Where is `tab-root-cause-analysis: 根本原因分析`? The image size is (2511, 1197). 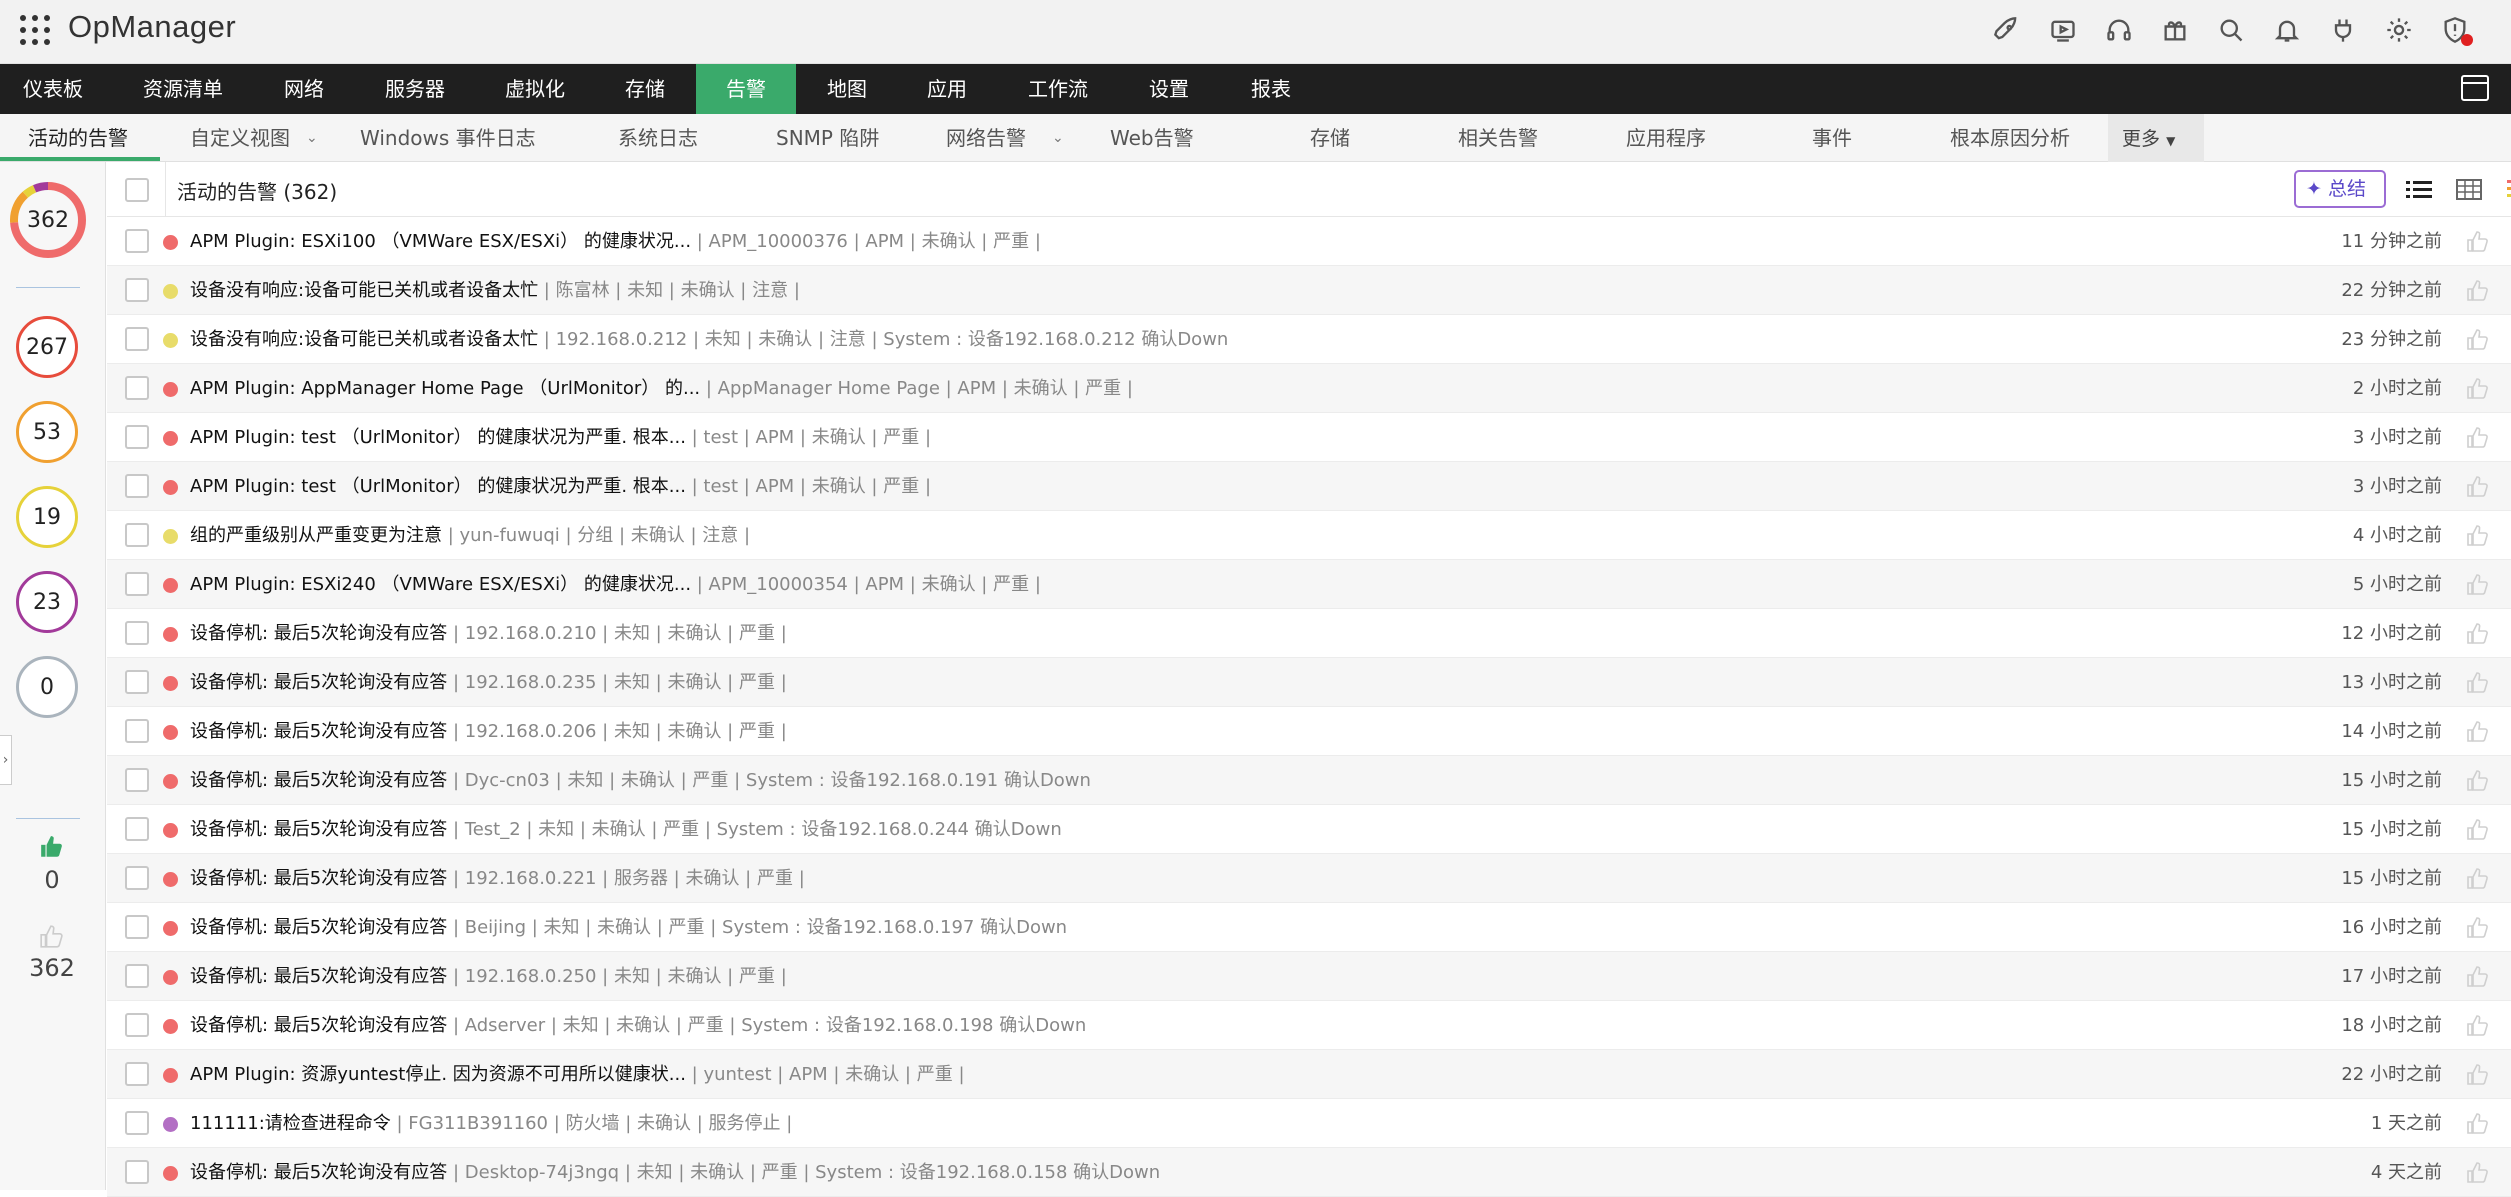 tab-root-cause-analysis: 根本原因分析 is located at coordinates (2010, 138).